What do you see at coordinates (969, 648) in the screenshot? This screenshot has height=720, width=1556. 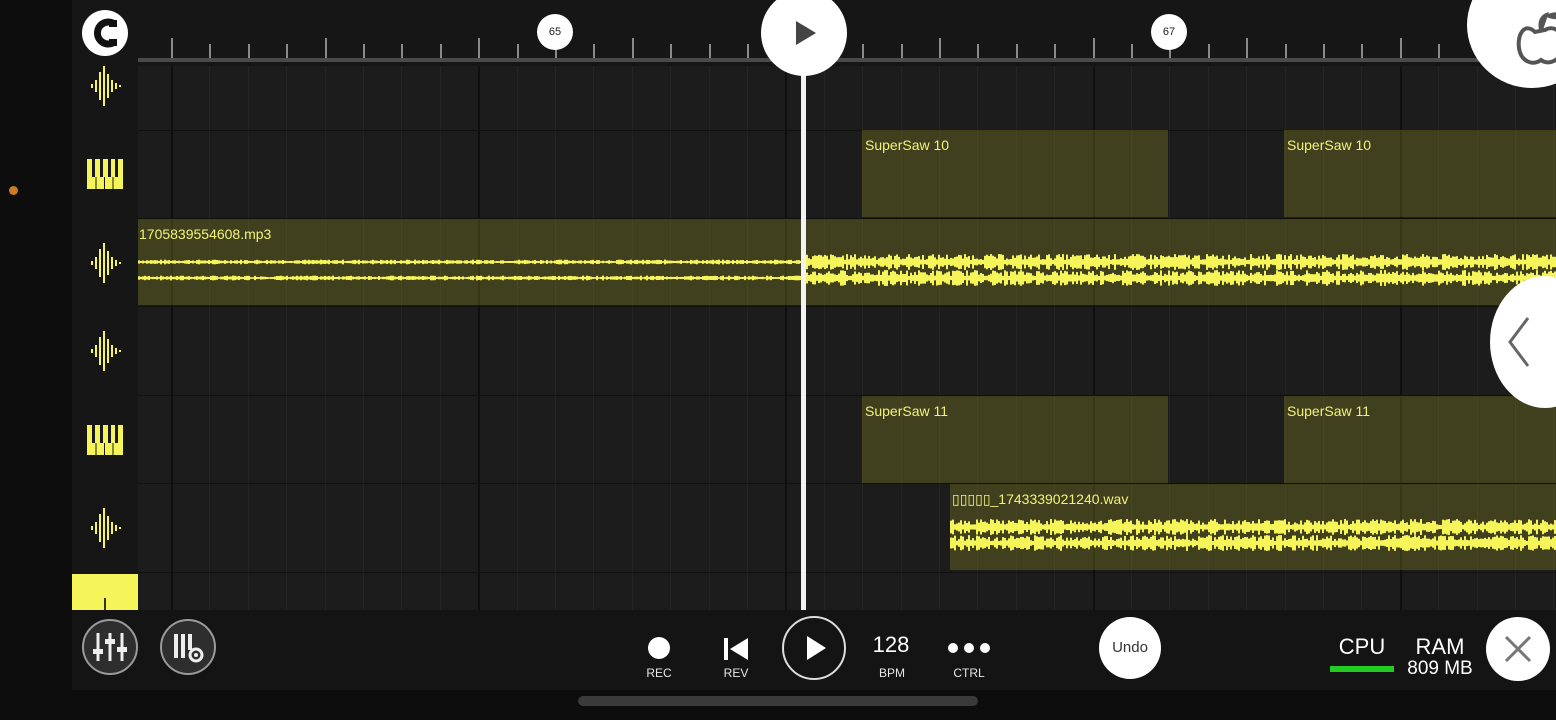 I see `ctrl-button` at bounding box center [969, 648].